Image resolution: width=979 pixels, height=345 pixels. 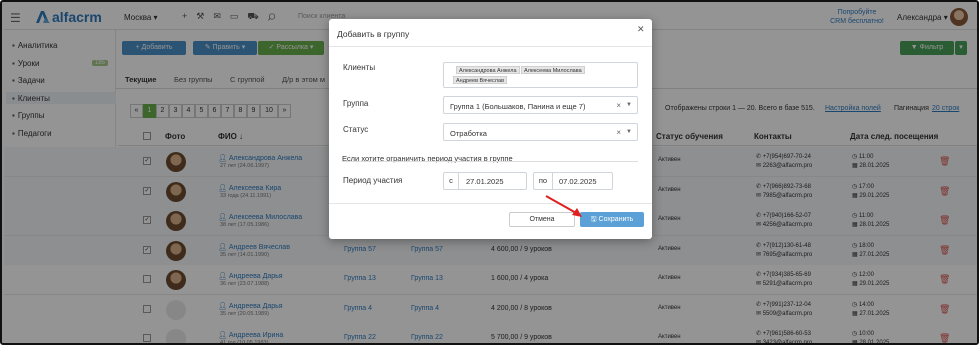 I want to click on to-addon: по, so click(x=543, y=181).